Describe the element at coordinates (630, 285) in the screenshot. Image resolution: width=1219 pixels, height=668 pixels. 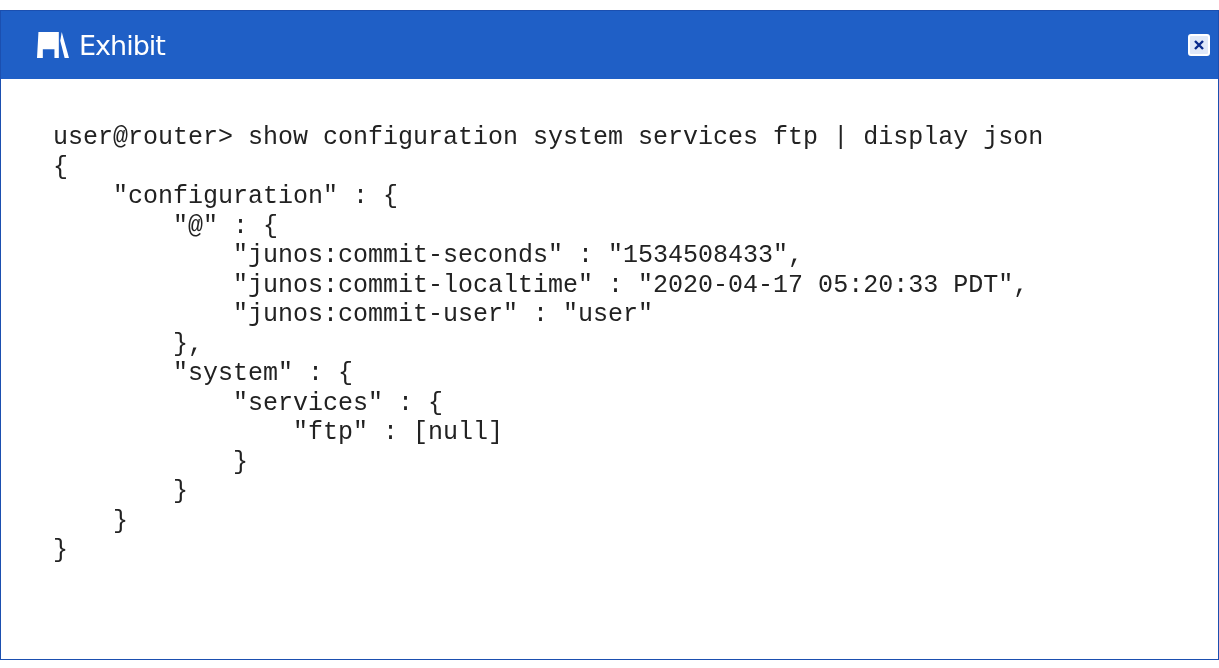
I see `code-line: "junos:commit-localtime" : "2020-04-17 05:20:33 PDT",` at that location.